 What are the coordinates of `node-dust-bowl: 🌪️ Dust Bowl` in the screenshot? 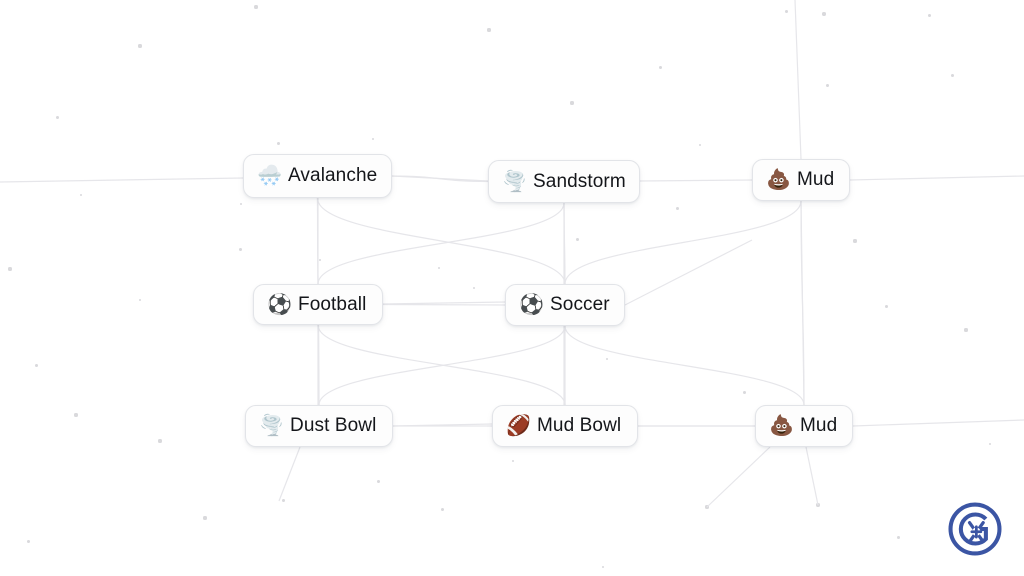 It's located at (319, 426).